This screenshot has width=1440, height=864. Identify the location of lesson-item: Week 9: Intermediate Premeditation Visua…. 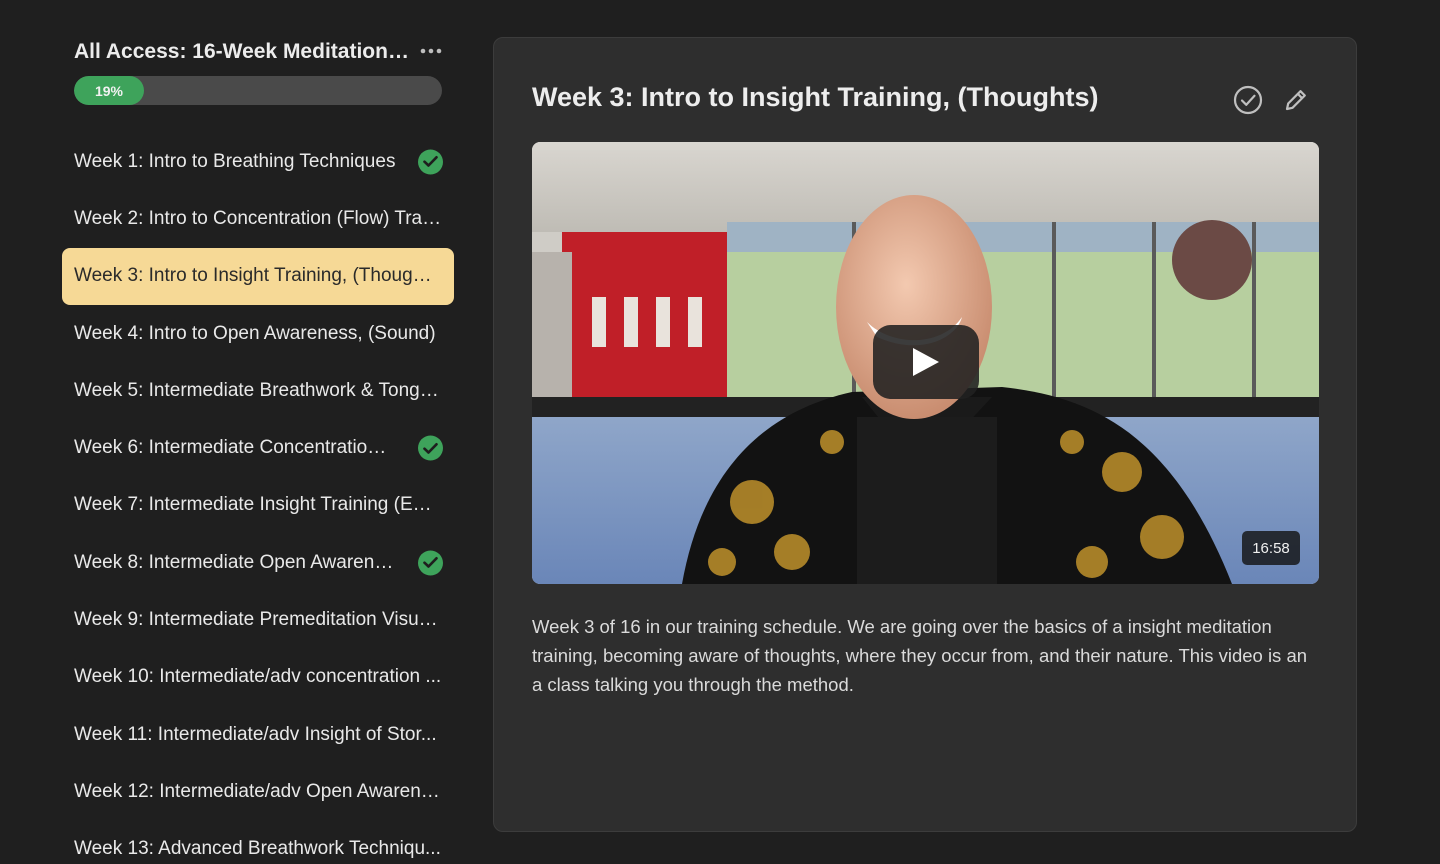
(258, 619).